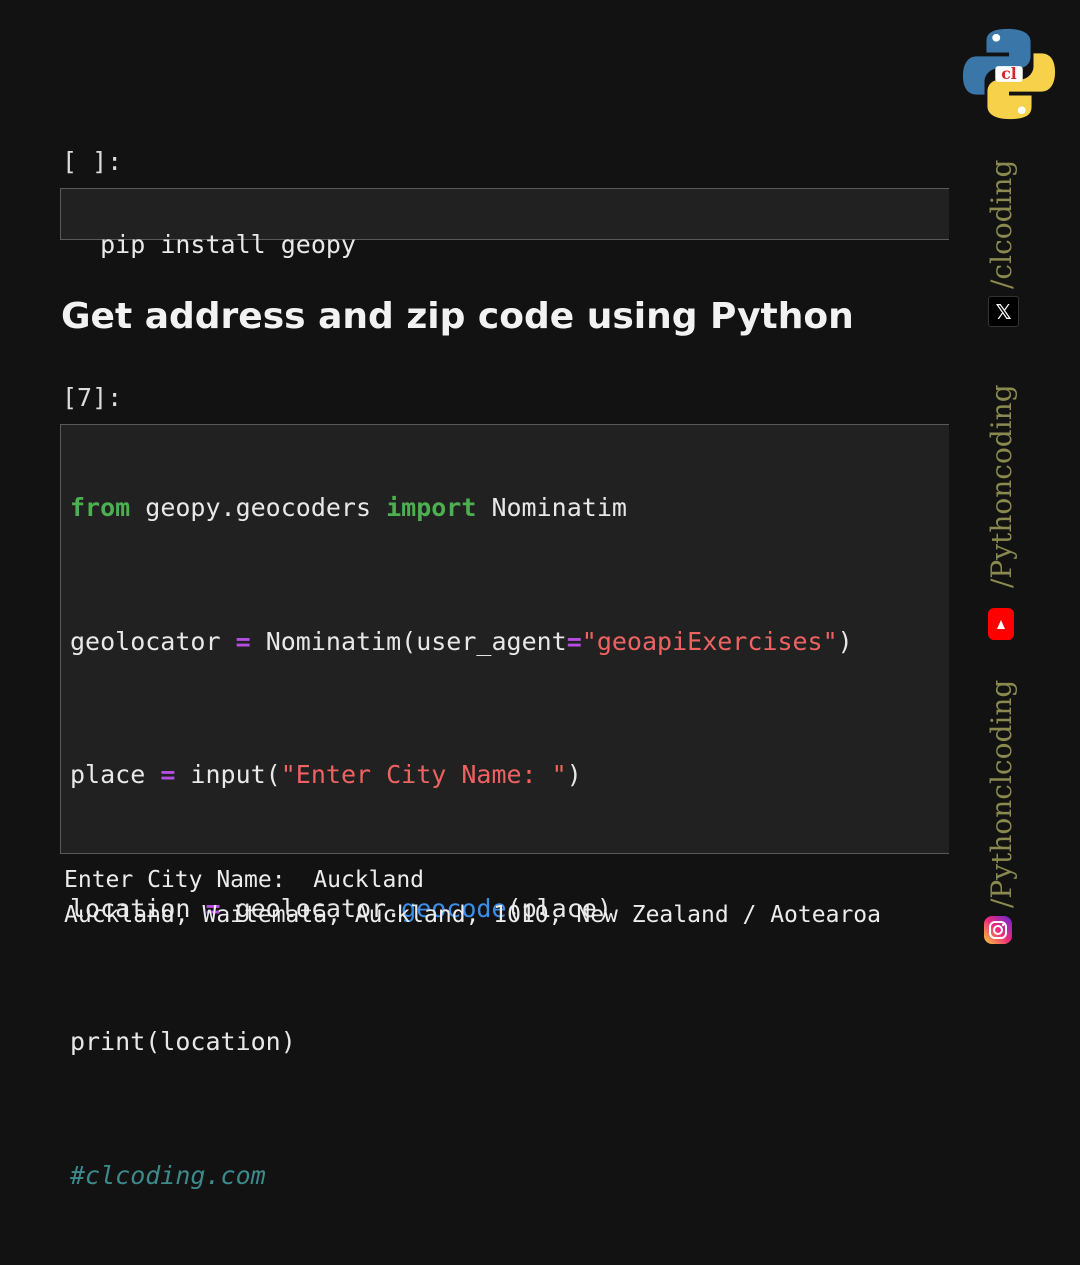  What do you see at coordinates (258, 507) in the screenshot?
I see `code-text: geopy.geocoders` at bounding box center [258, 507].